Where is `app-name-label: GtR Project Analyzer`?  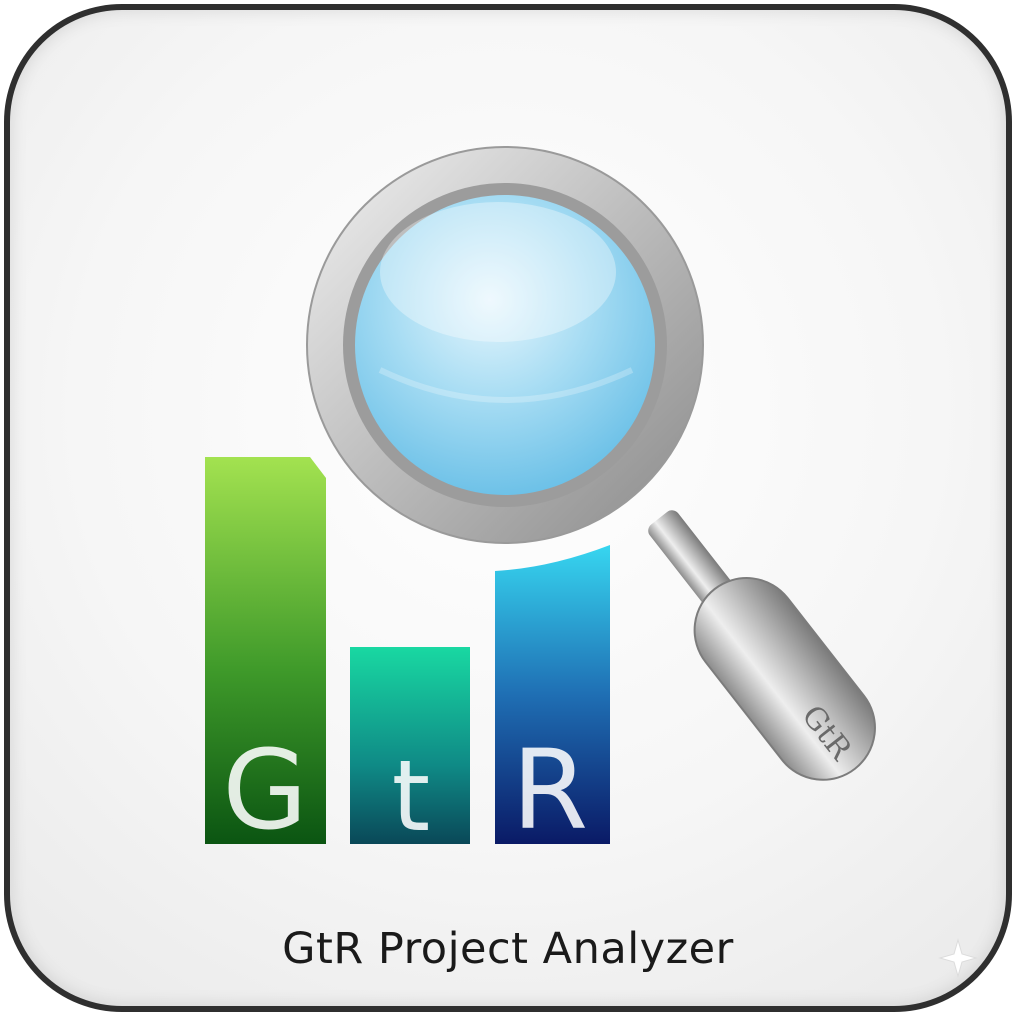 app-name-label: GtR Project Analyzer is located at coordinates (508, 949).